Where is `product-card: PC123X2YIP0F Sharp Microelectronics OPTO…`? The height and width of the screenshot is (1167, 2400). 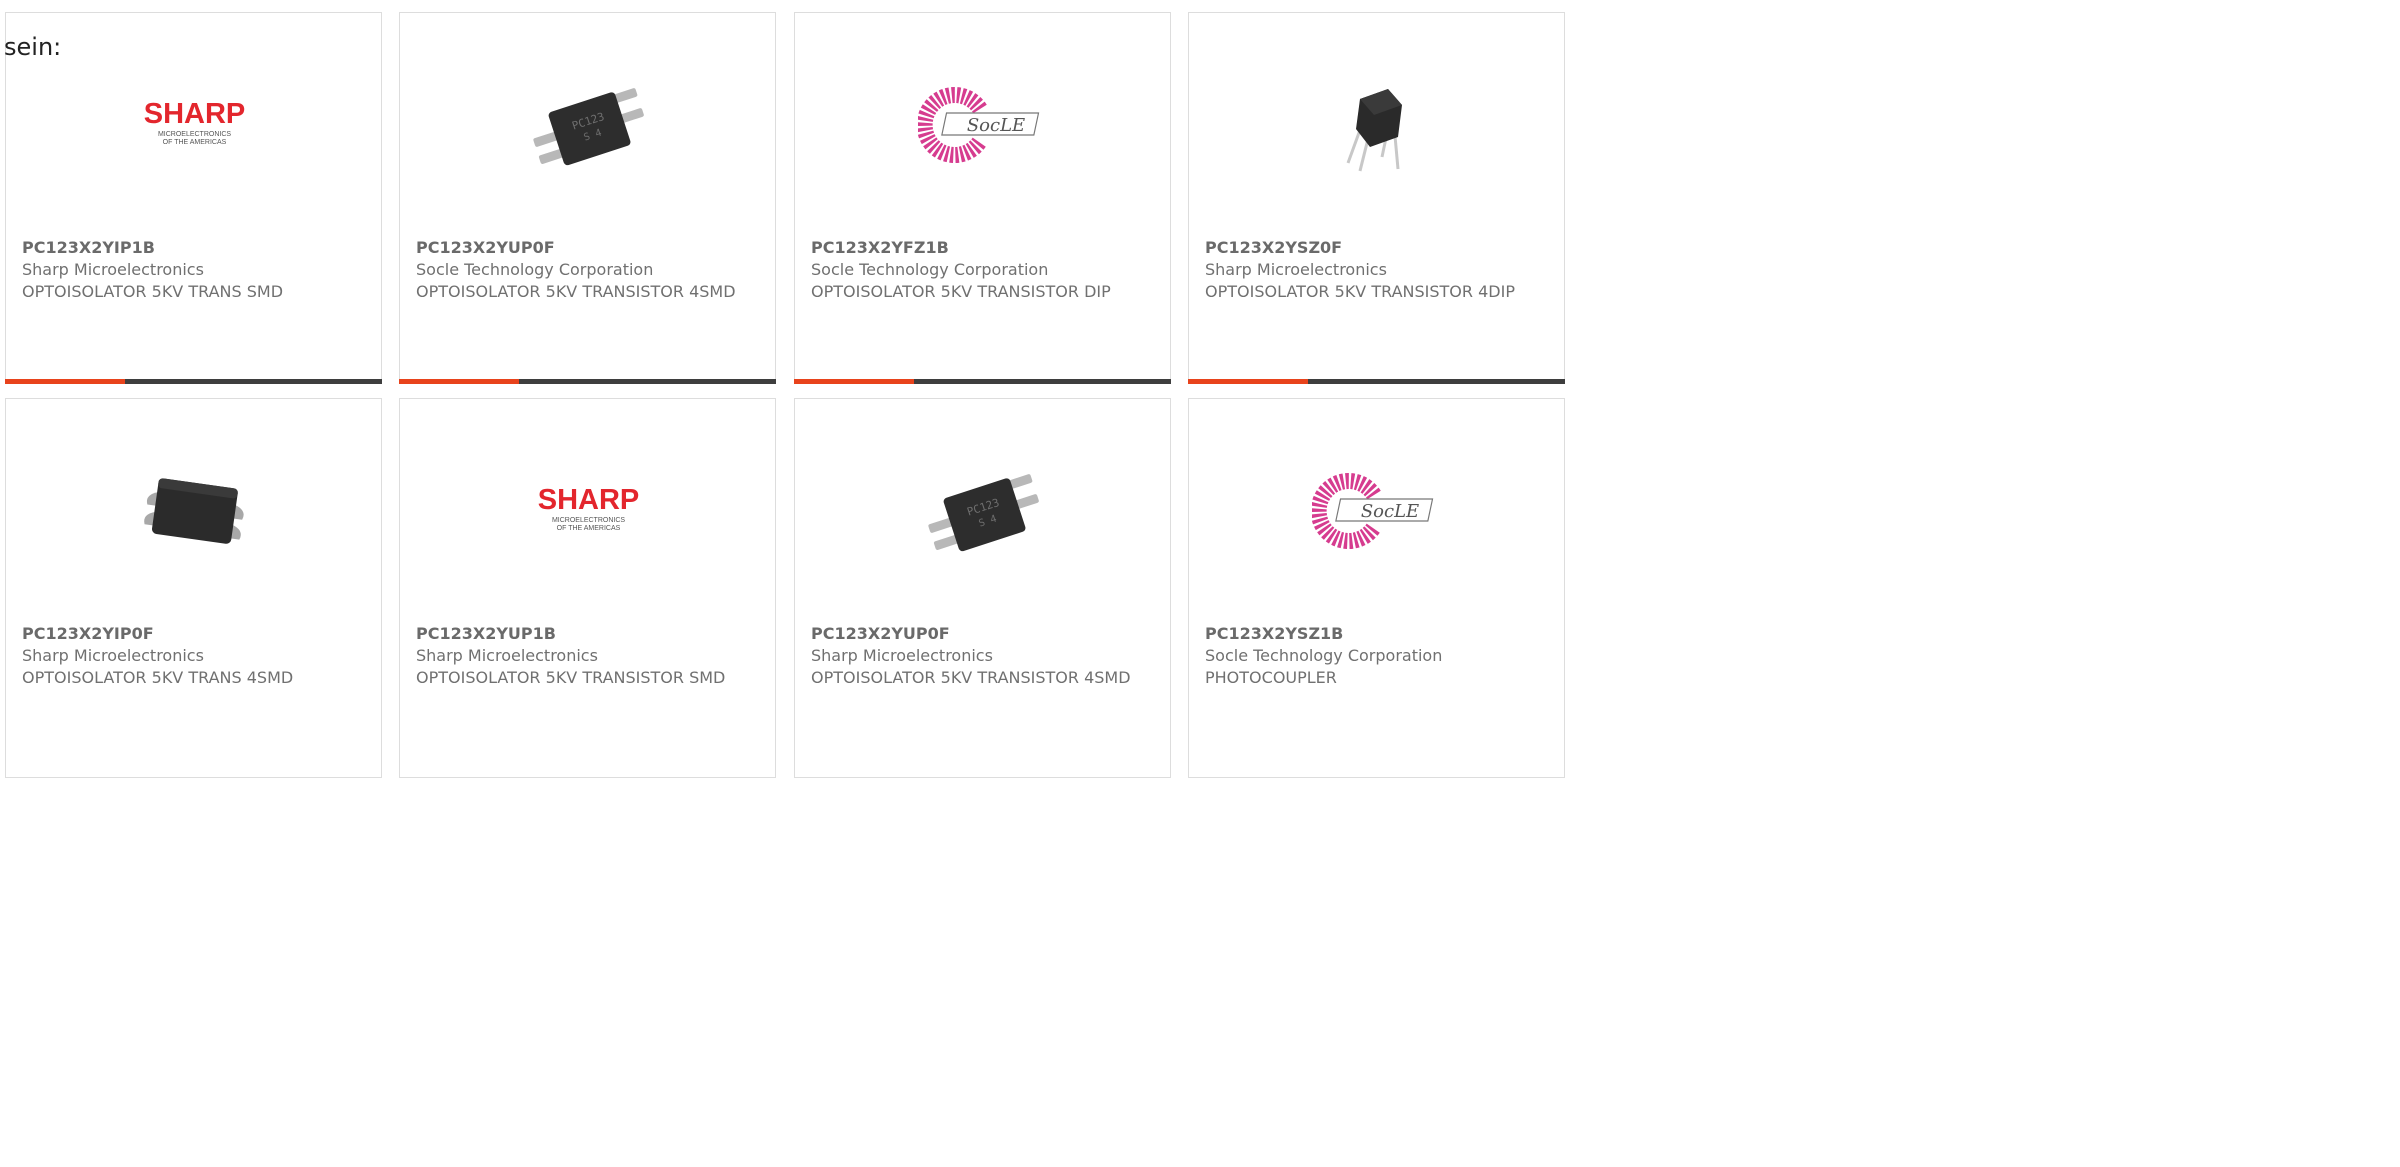
product-card: PC123X2YIP0F Sharp Microelectronics OPTO… is located at coordinates (193, 588).